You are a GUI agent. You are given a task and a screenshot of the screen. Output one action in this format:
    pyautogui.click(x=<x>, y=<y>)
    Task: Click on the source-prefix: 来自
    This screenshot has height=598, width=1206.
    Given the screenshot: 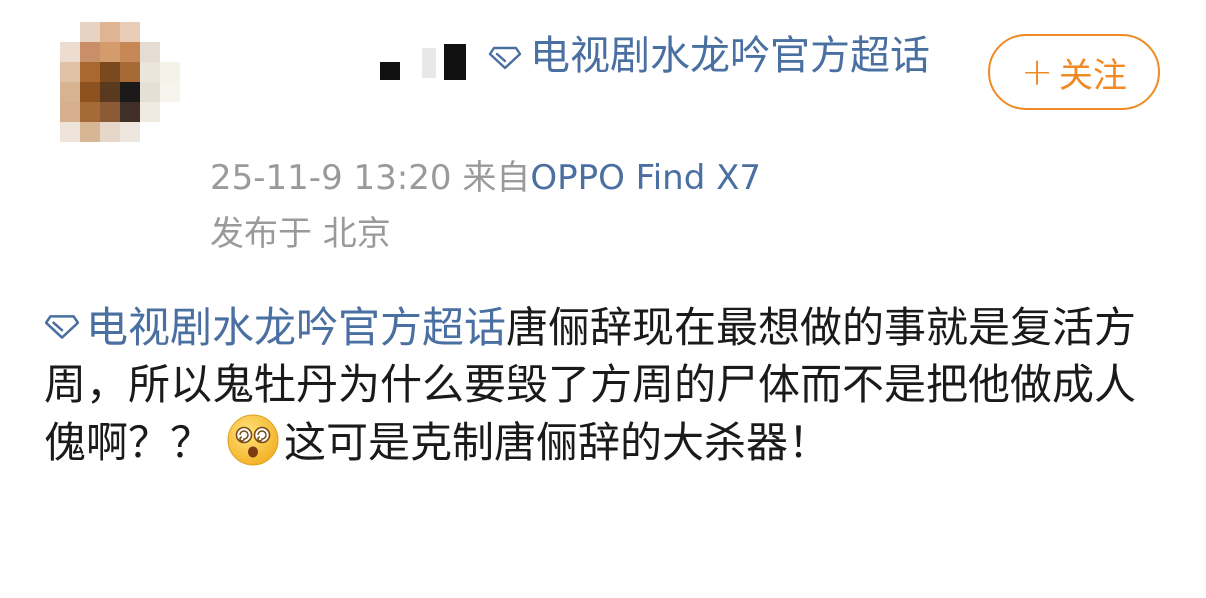 What is the action you would take?
    pyautogui.click(x=496, y=178)
    